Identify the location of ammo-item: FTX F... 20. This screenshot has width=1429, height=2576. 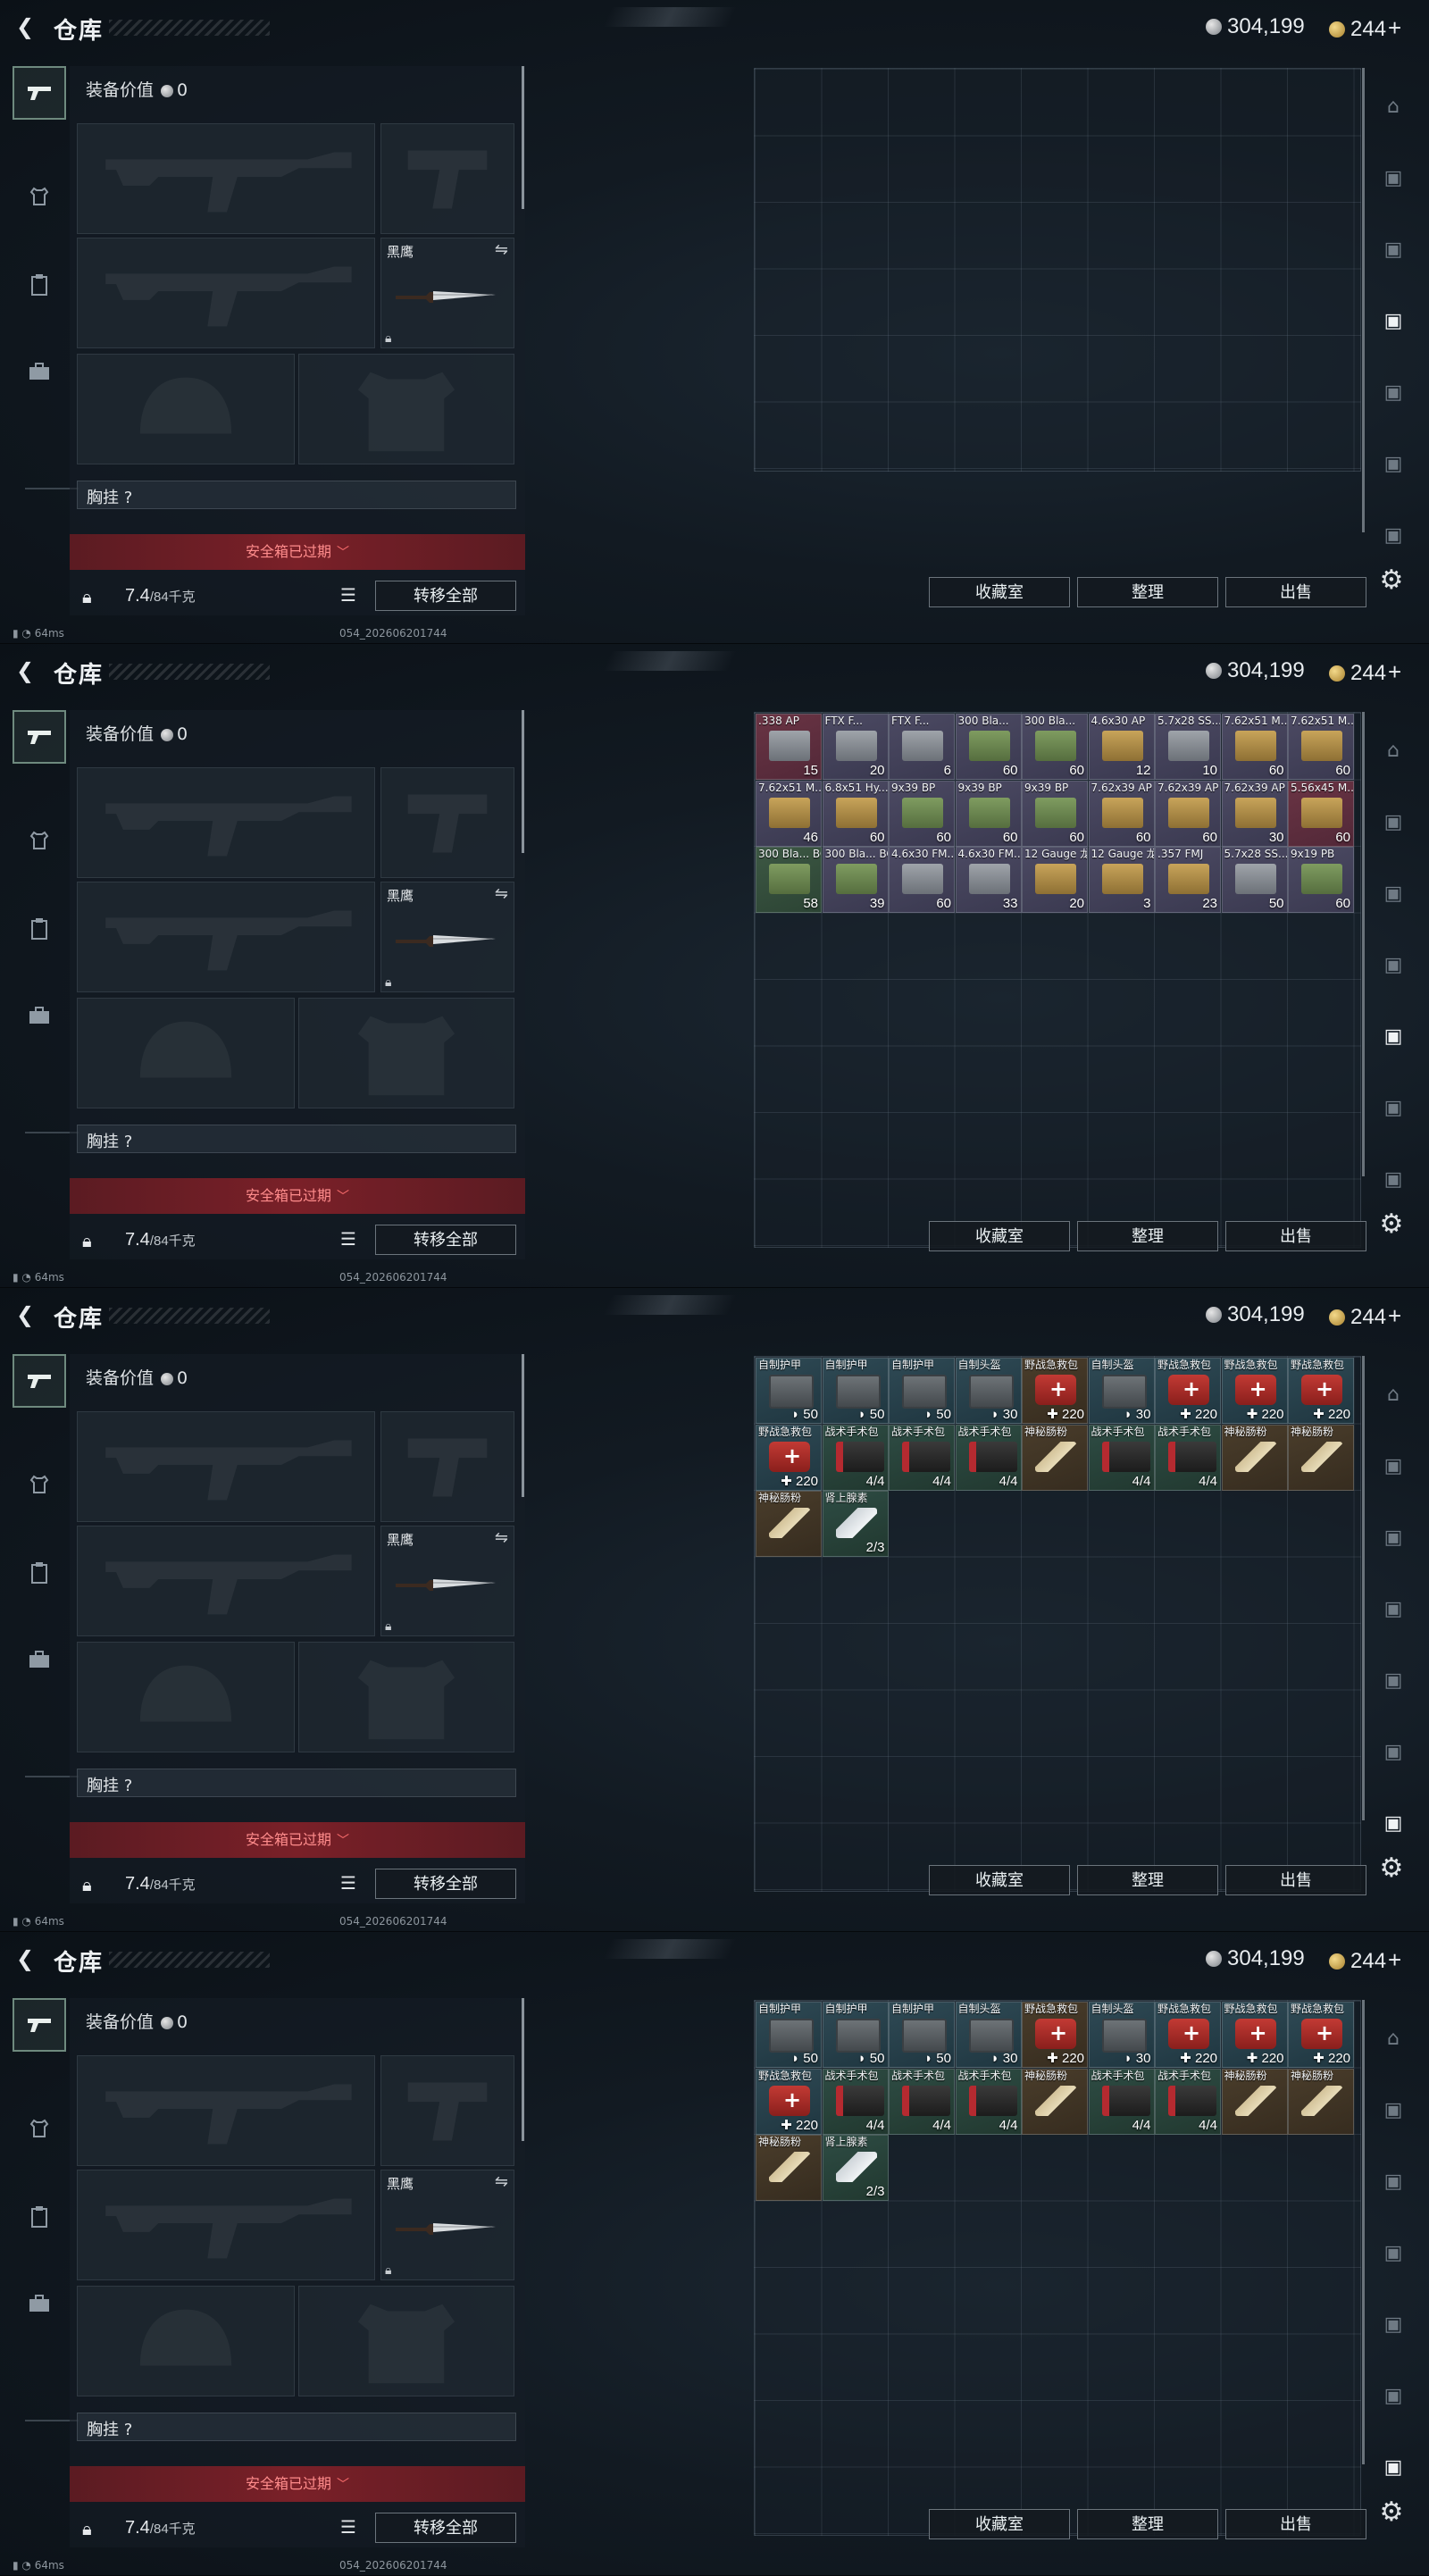
(855, 747).